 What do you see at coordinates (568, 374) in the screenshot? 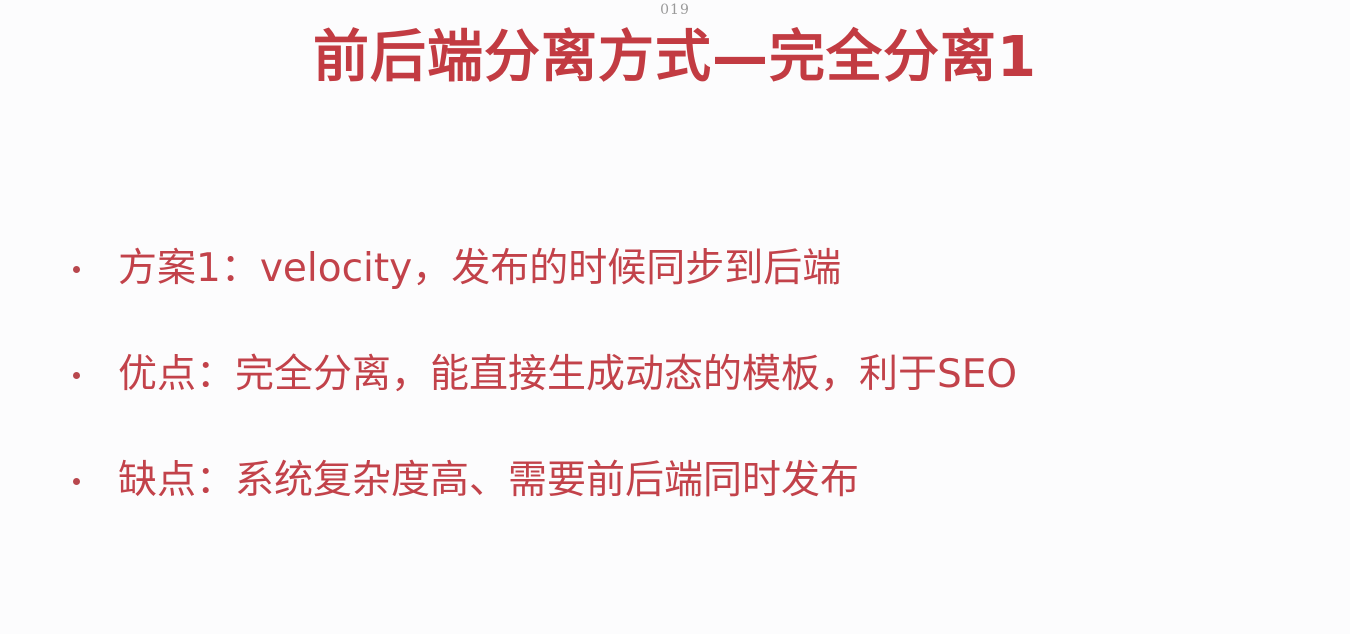
I see `bullet-text: 优点：完全分离，能直接生成动态的模板，利于SEO` at bounding box center [568, 374].